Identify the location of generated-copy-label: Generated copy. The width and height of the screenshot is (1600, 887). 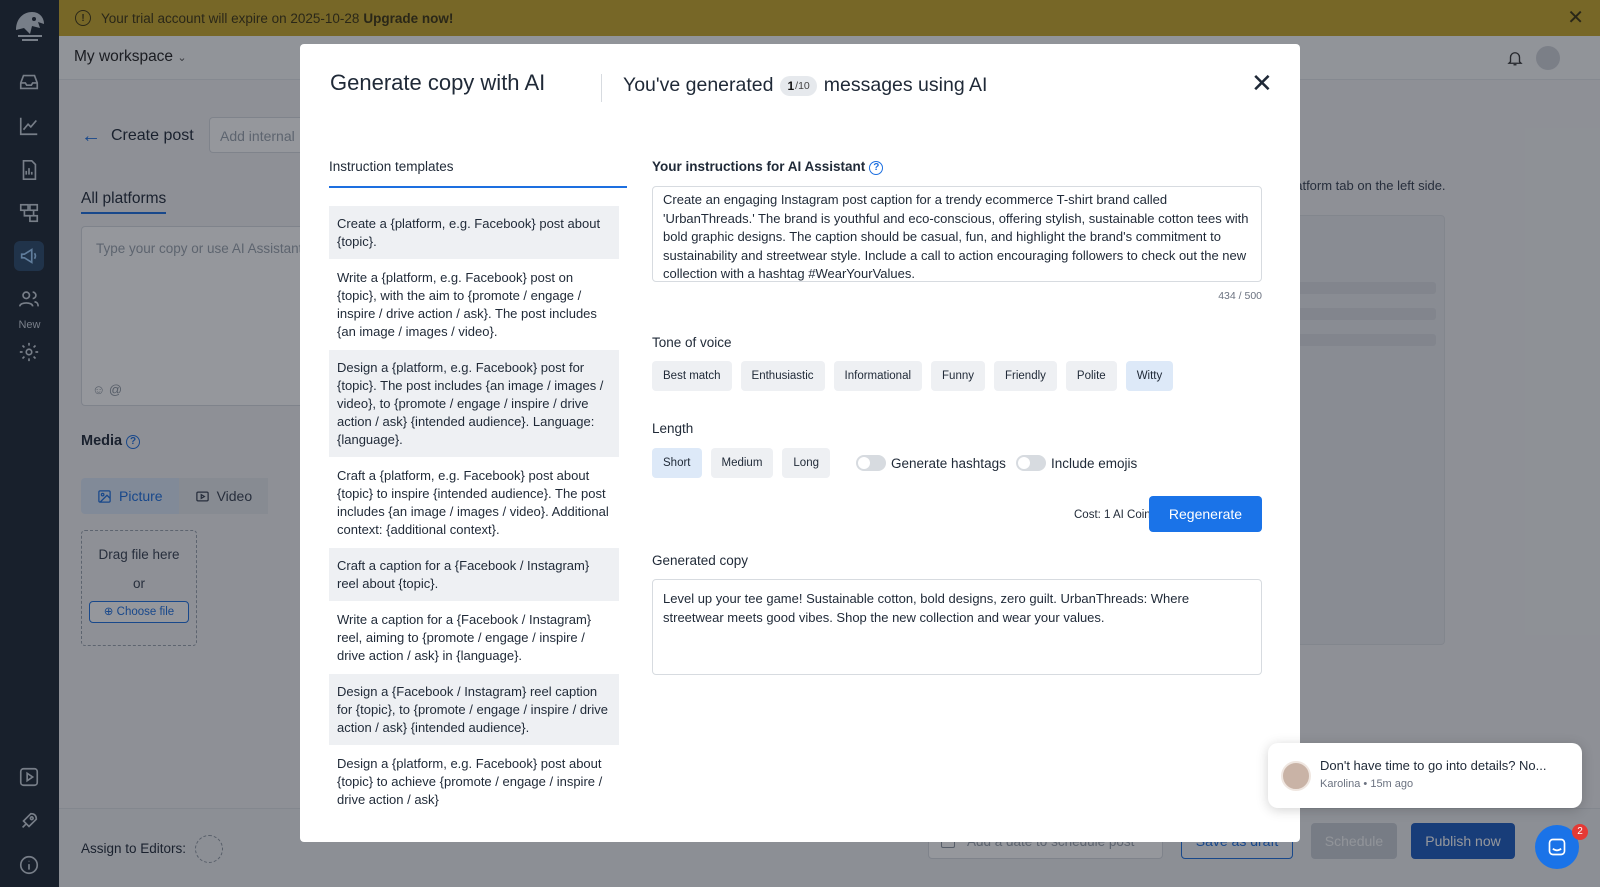
(700, 560).